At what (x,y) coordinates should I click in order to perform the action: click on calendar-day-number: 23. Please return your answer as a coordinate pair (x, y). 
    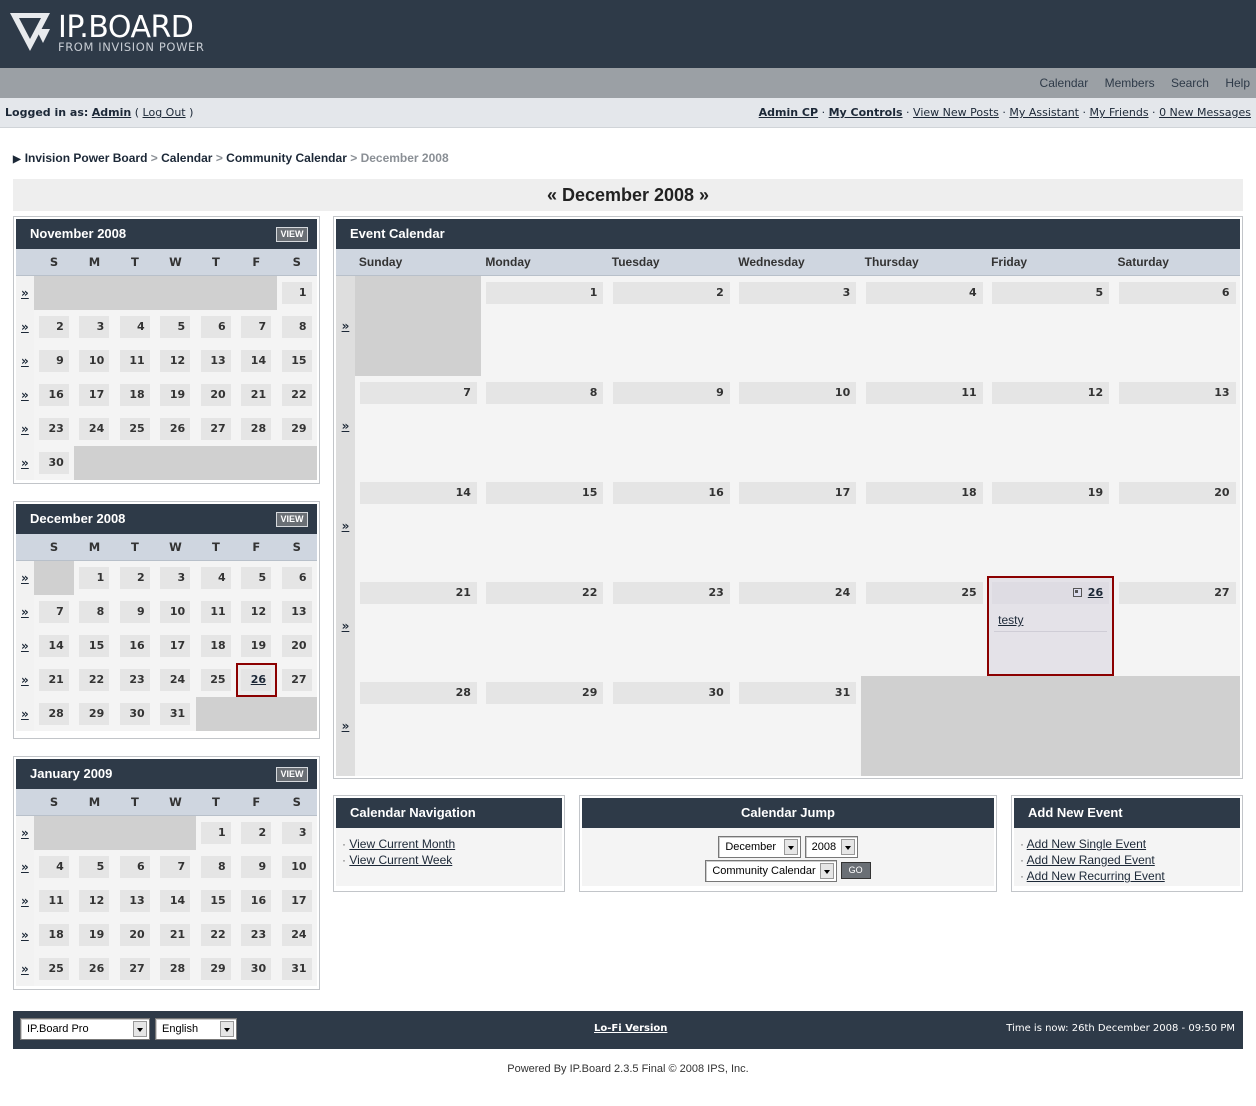
    Looking at the image, I should click on (671, 593).